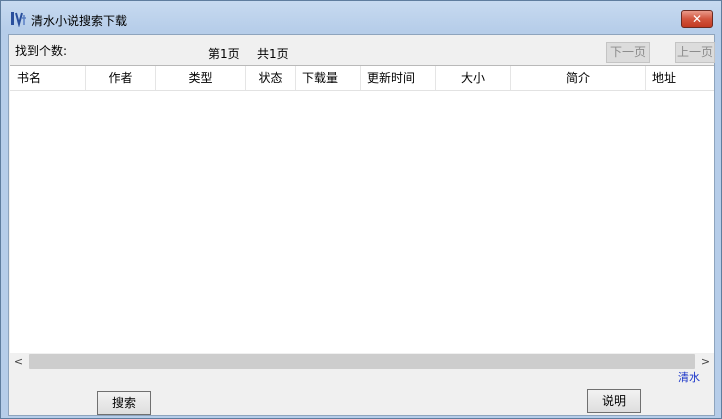 The image size is (722, 419). What do you see at coordinates (201, 78) in the screenshot?
I see `column-header-type: 类型` at bounding box center [201, 78].